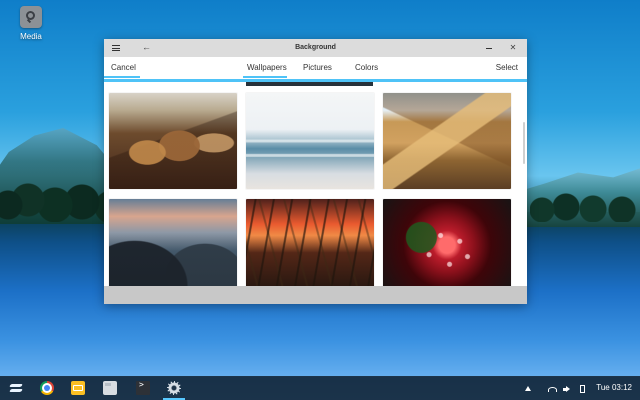 The height and width of the screenshot is (400, 640). Describe the element at coordinates (552, 389) in the screenshot. I see `wifi-icon` at that location.